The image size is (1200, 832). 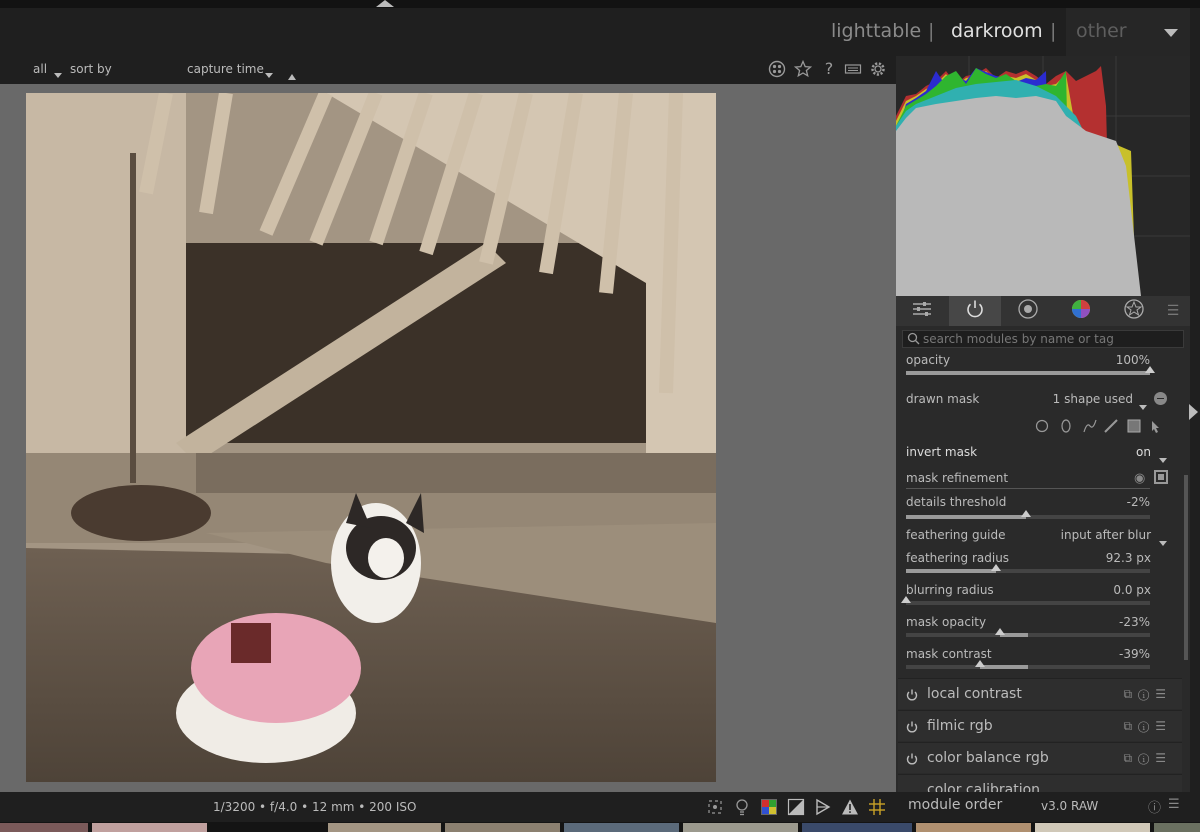 What do you see at coordinates (225, 69) in the screenshot?
I see `sort-field-dropdown: capture time` at bounding box center [225, 69].